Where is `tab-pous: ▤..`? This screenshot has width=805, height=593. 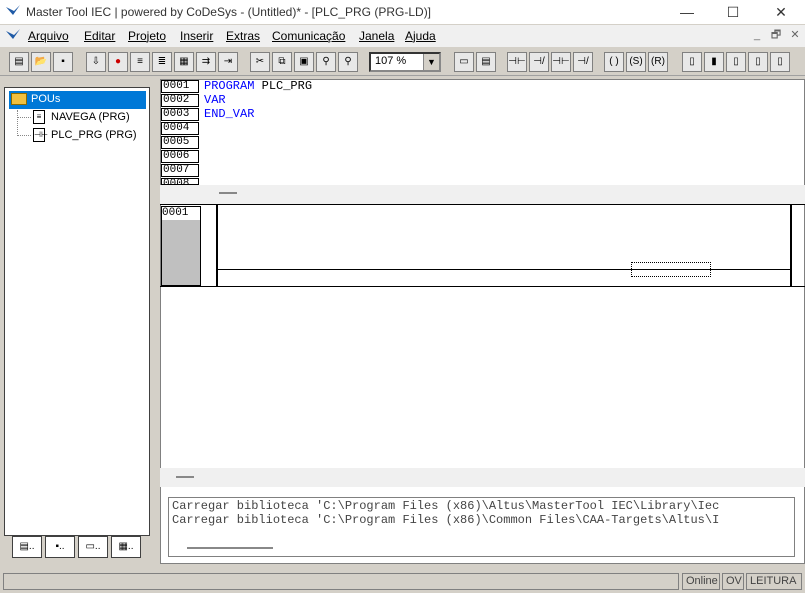 tab-pous: ▤.. is located at coordinates (27, 547).